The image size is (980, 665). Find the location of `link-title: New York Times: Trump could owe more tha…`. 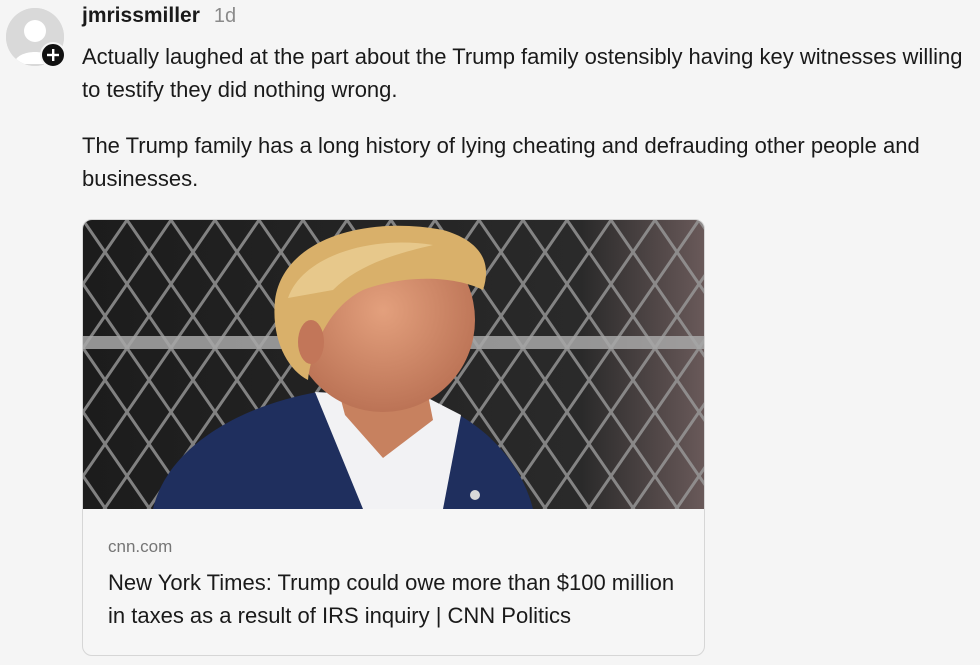

link-title: New York Times: Trump could owe more tha… is located at coordinates (398, 599).